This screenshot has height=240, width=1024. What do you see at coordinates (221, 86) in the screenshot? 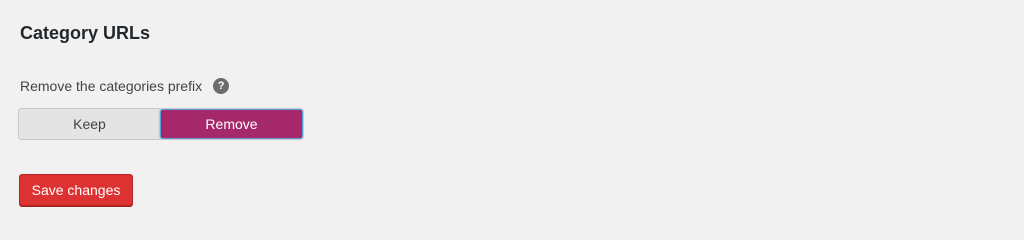
I see `question-mark-icon: ?` at bounding box center [221, 86].